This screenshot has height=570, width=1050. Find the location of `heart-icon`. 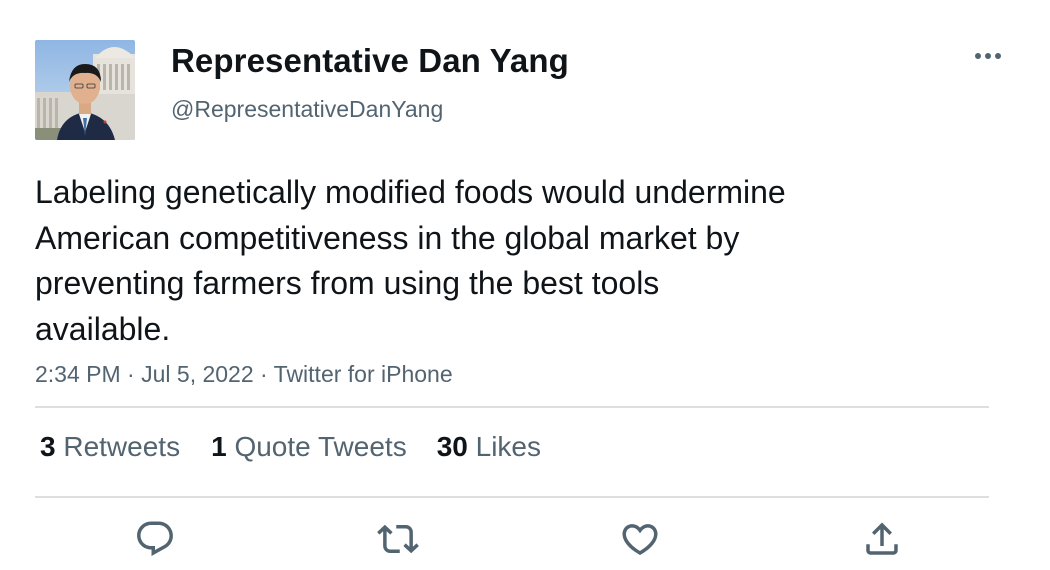

heart-icon is located at coordinates (640, 540).